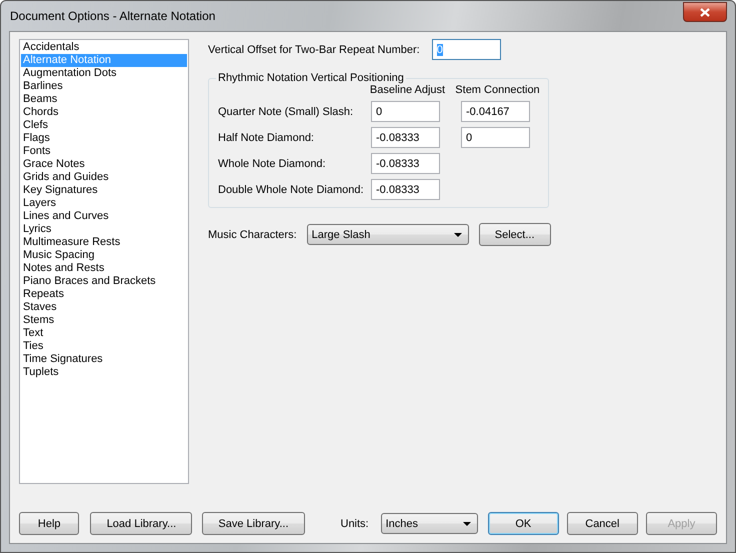  What do you see at coordinates (354, 524) in the screenshot?
I see `field-label: Units:` at bounding box center [354, 524].